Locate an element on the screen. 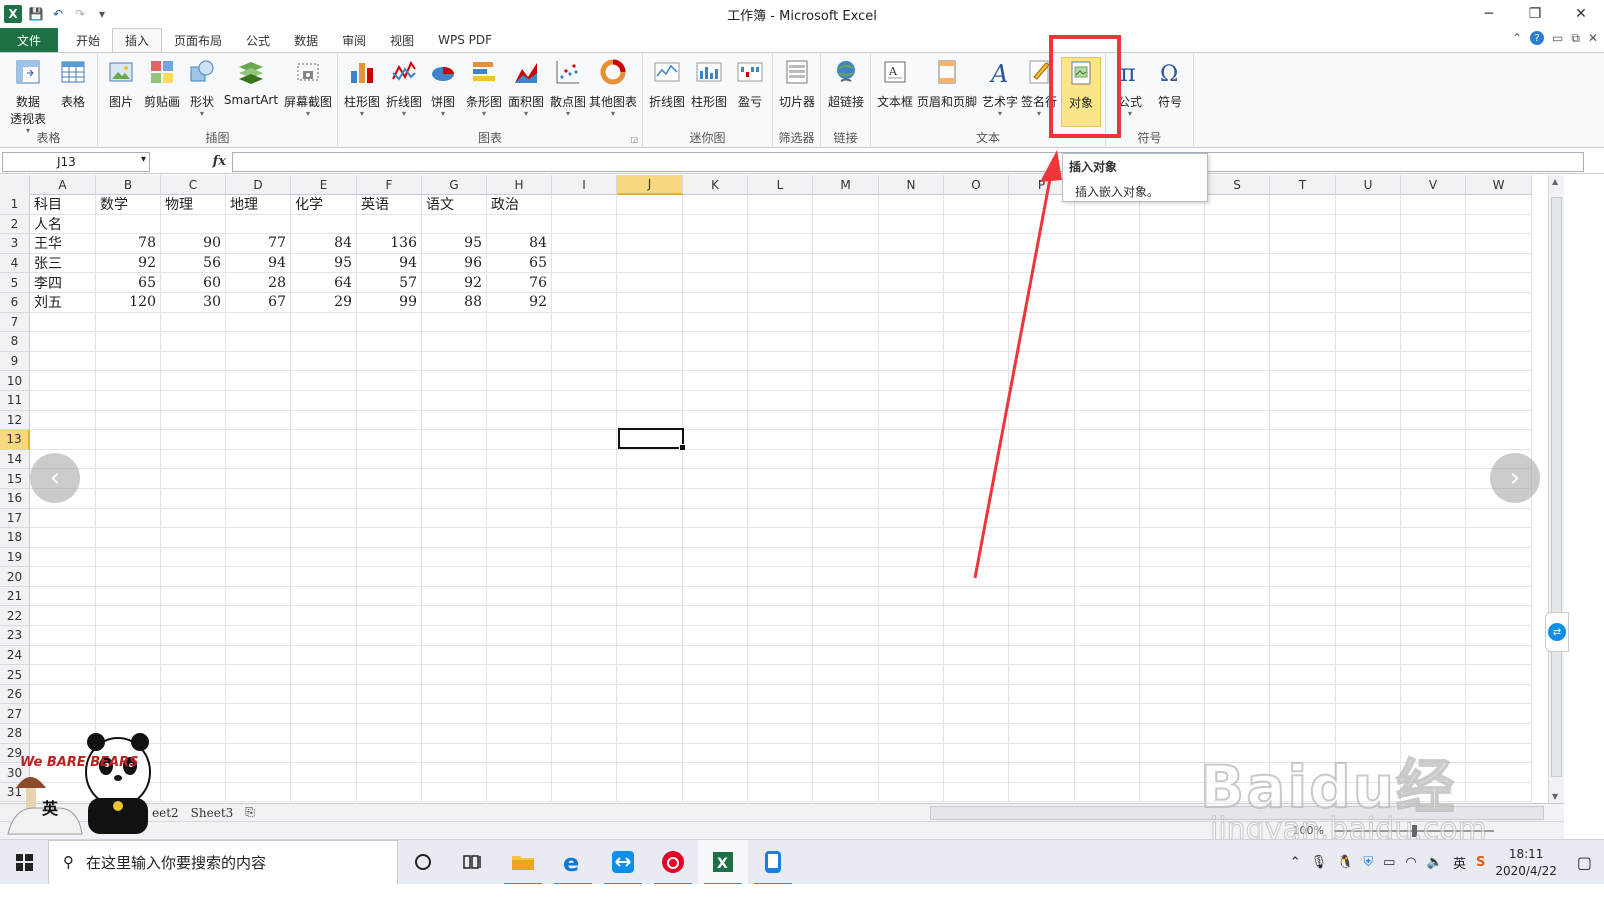 The image size is (1604, 904). cell-s13 is located at coordinates (1237, 440).